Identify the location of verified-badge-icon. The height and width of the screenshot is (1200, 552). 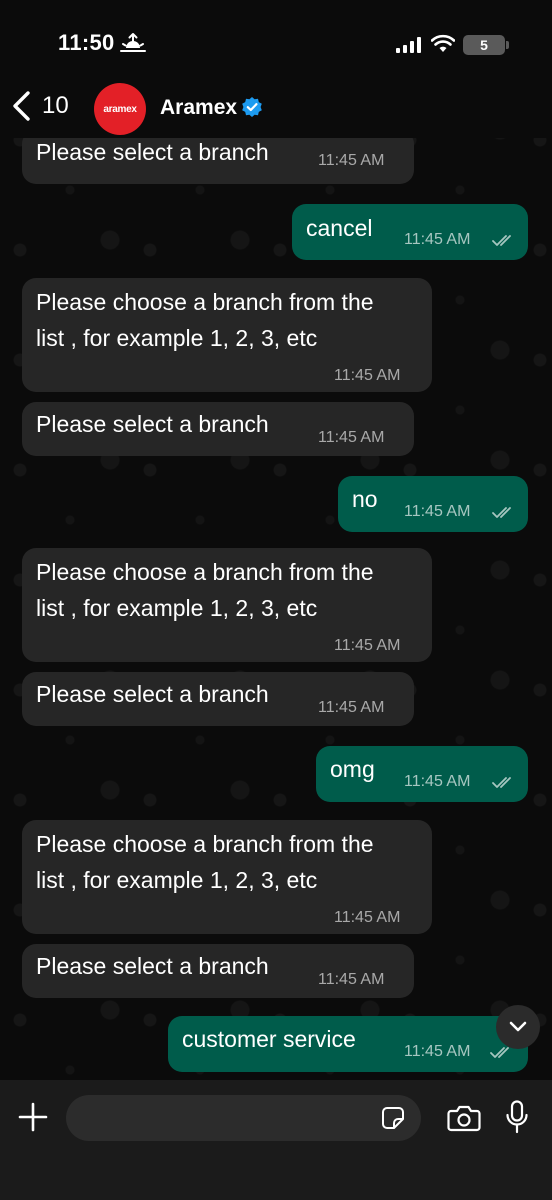
(252, 107).